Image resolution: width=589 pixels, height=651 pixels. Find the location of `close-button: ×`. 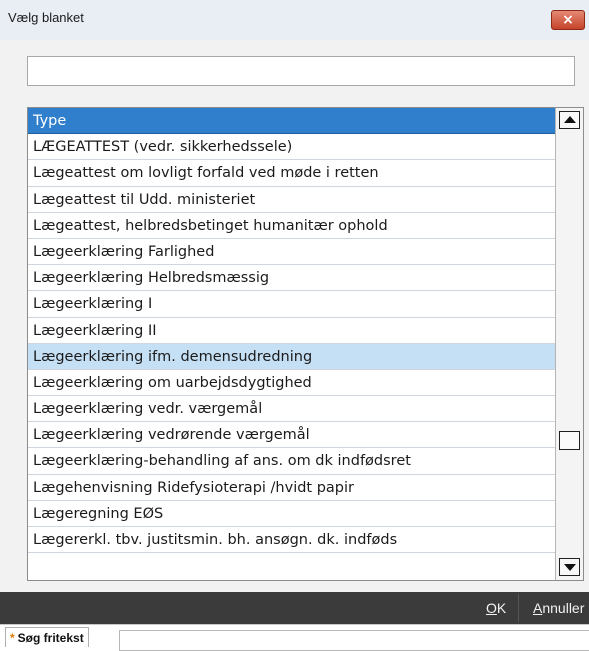

close-button: × is located at coordinates (568, 20).